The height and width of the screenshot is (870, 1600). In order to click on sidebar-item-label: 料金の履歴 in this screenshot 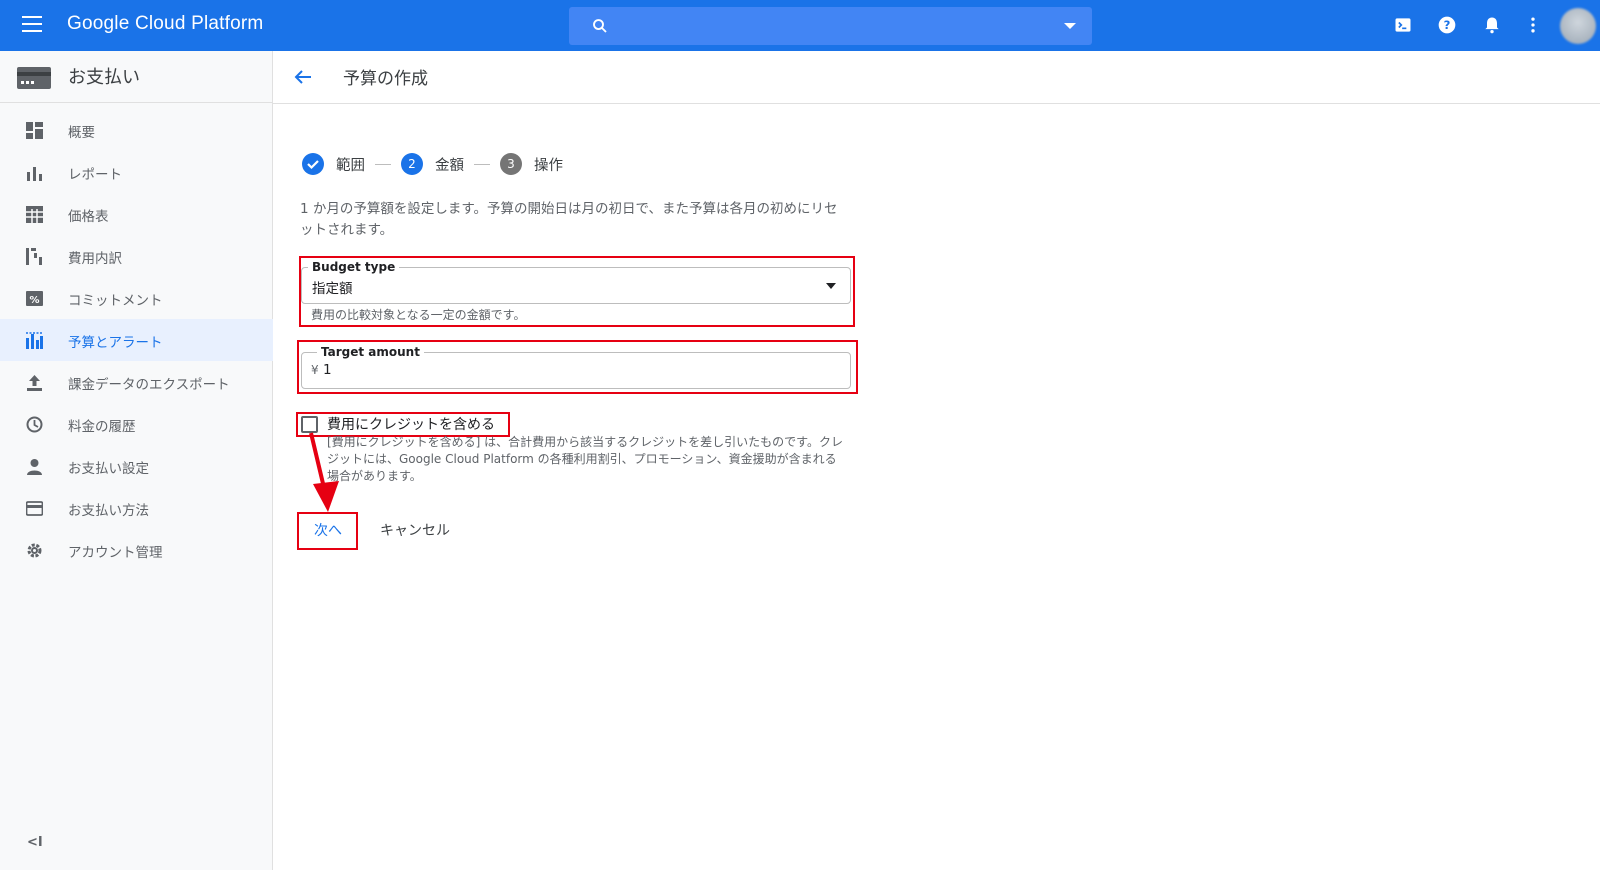, I will do `click(102, 427)`.